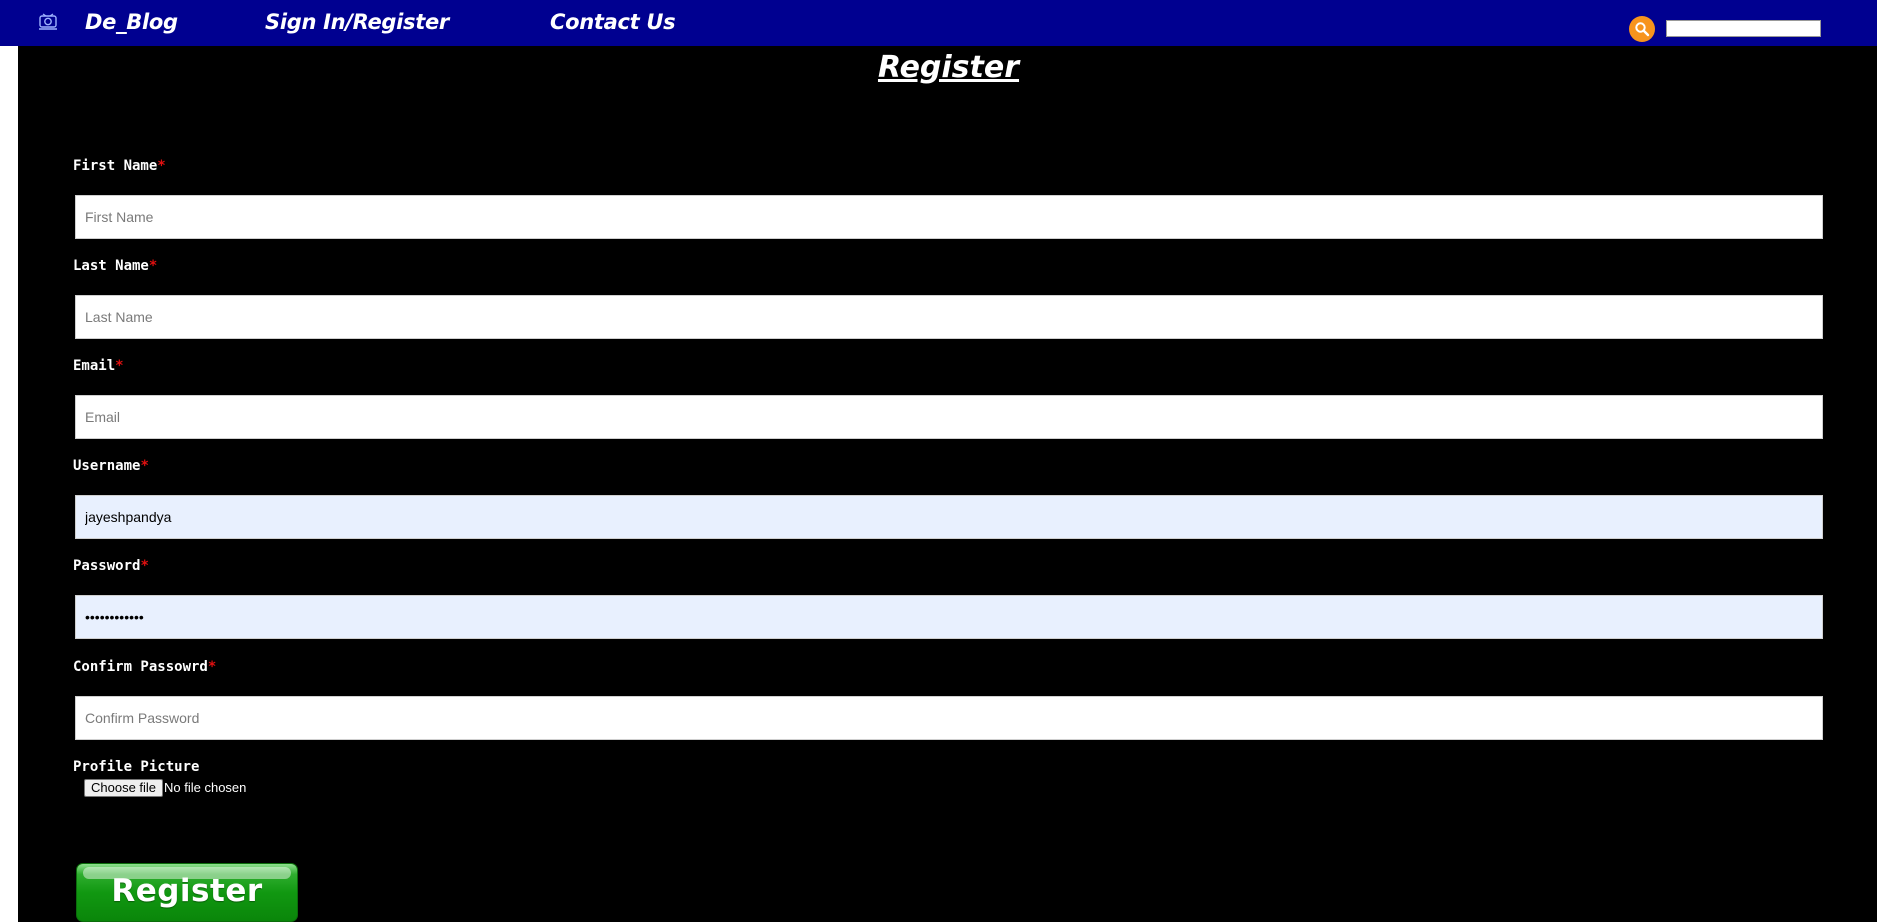  I want to click on register-button-label: Register, so click(187, 891).